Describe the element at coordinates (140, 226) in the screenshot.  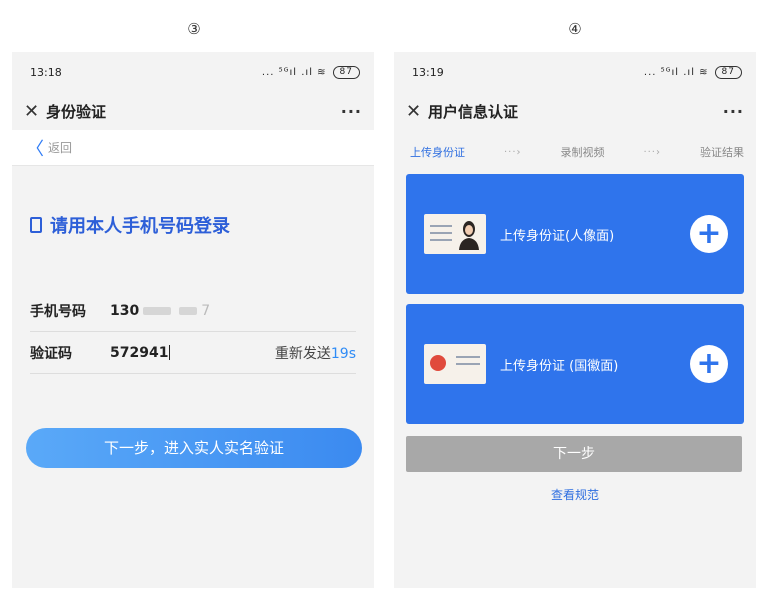
I see `login-heading-text: 请用本人手机号码登录` at that location.